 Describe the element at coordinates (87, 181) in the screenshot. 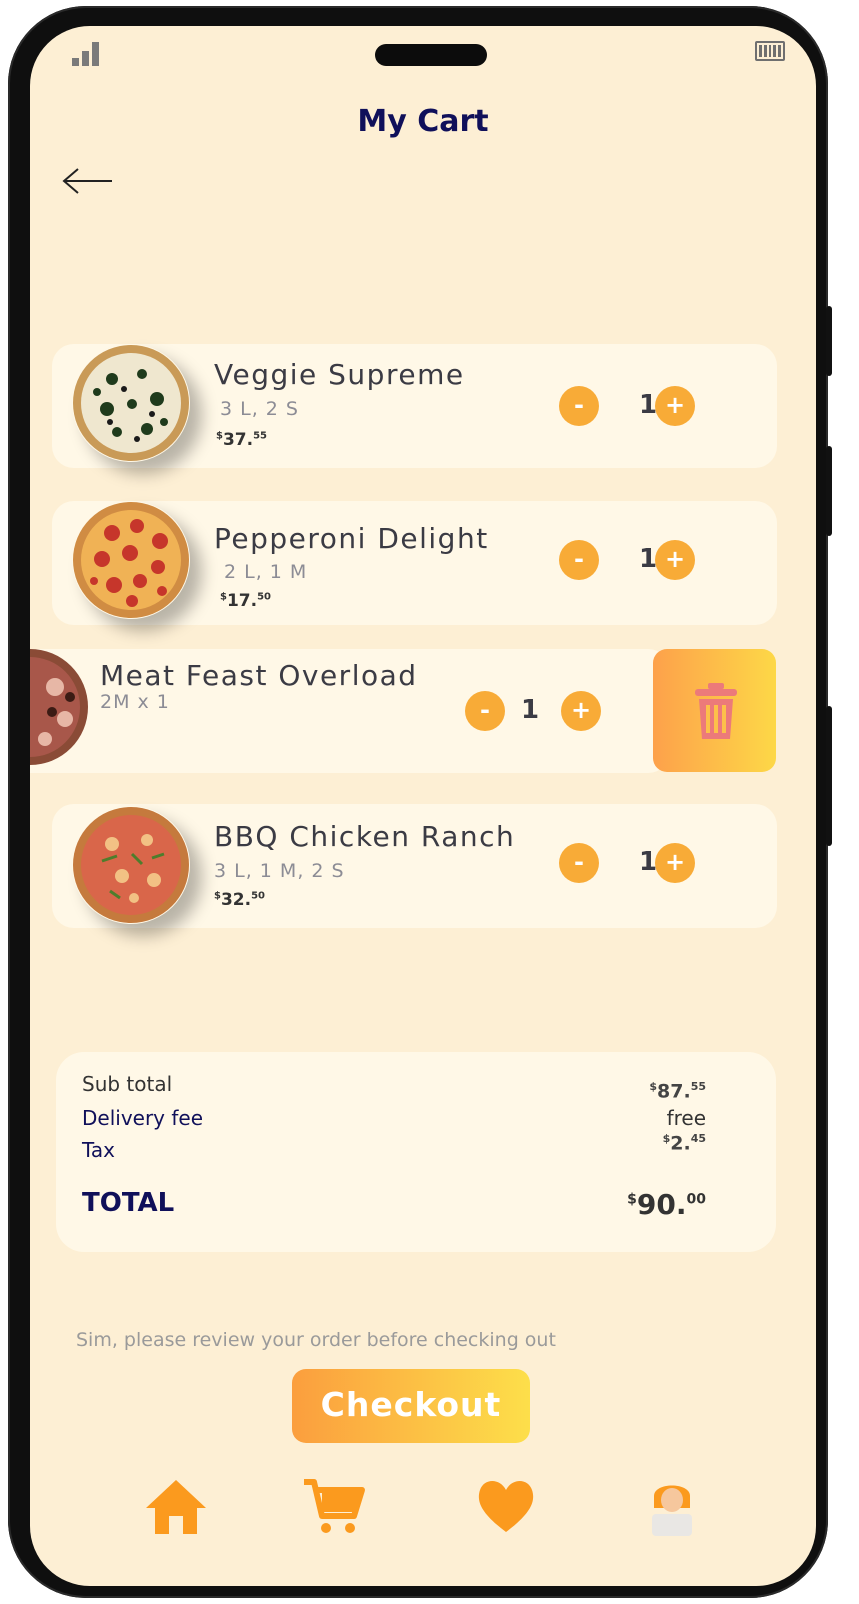

I see `back-arrow-icon` at that location.